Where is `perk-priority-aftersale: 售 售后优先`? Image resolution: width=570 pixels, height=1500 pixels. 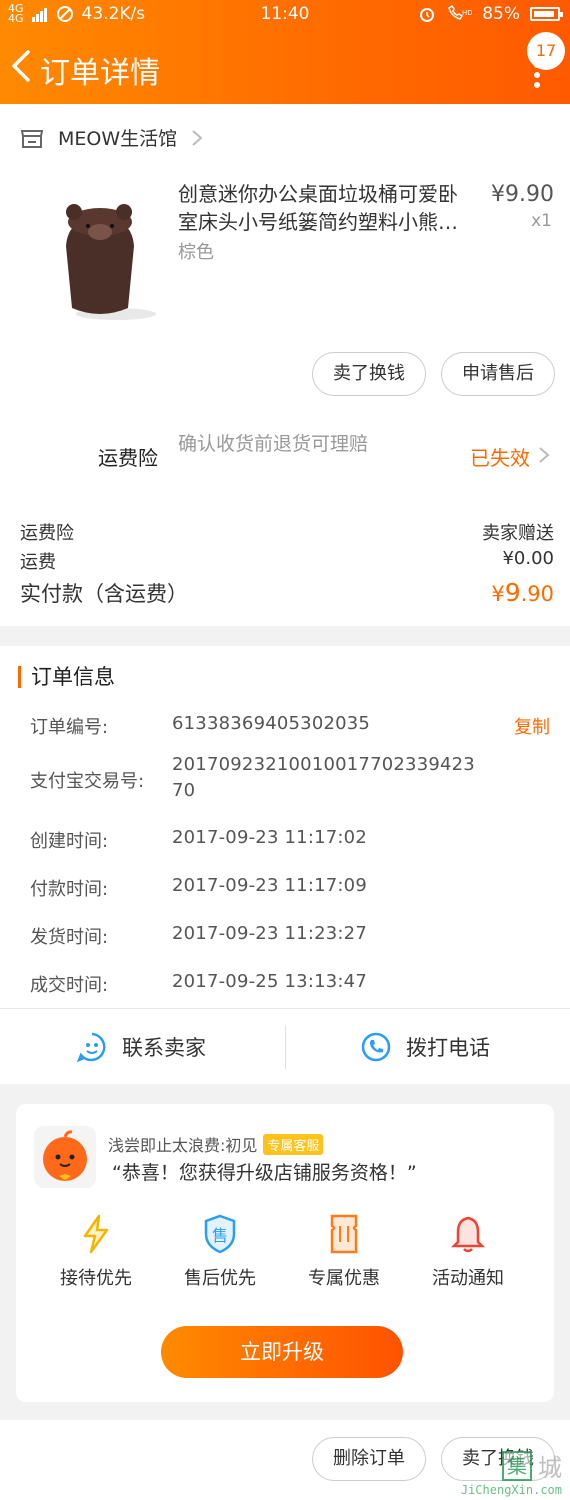
perk-priority-aftersale: 售 售后优先 is located at coordinates (220, 1252).